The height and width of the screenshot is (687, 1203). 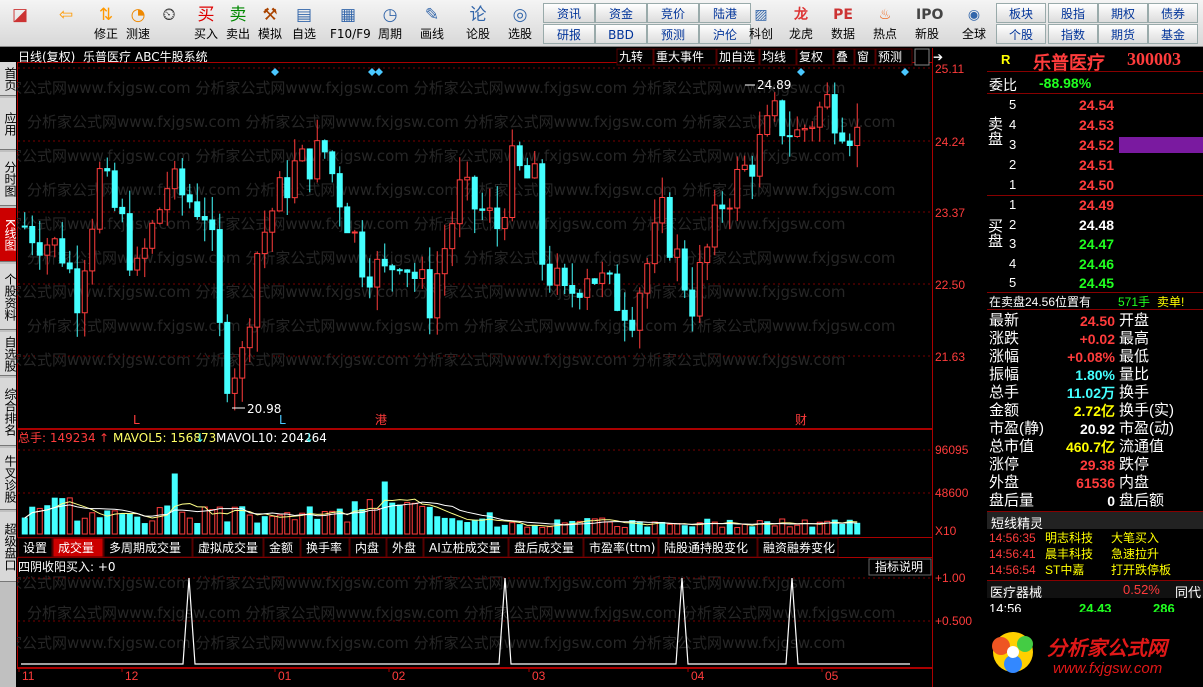 What do you see at coordinates (546, 547) in the screenshot?
I see `indicator-tab-9: 盘后成交量` at bounding box center [546, 547].